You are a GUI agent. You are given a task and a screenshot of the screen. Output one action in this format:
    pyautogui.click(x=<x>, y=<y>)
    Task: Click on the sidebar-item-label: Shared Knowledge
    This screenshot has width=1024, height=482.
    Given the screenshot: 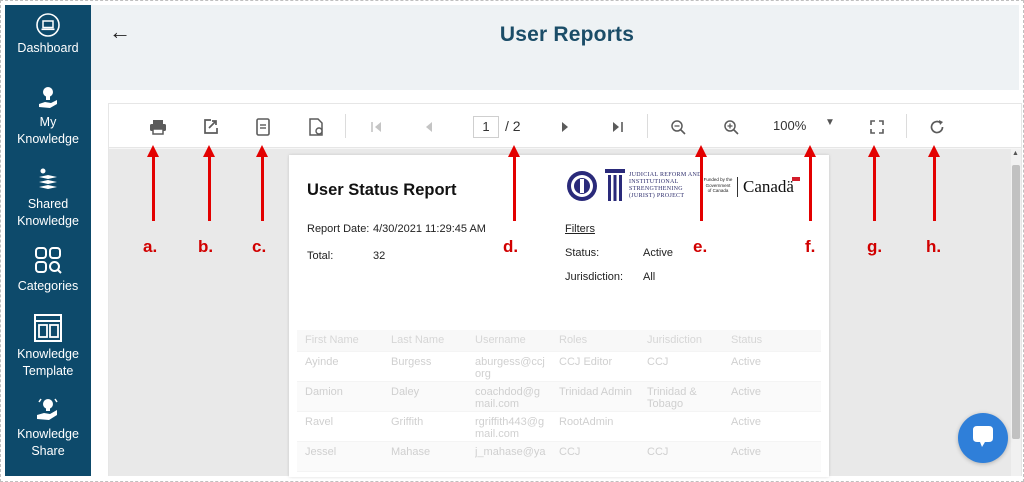 What is the action you would take?
    pyautogui.click(x=48, y=212)
    